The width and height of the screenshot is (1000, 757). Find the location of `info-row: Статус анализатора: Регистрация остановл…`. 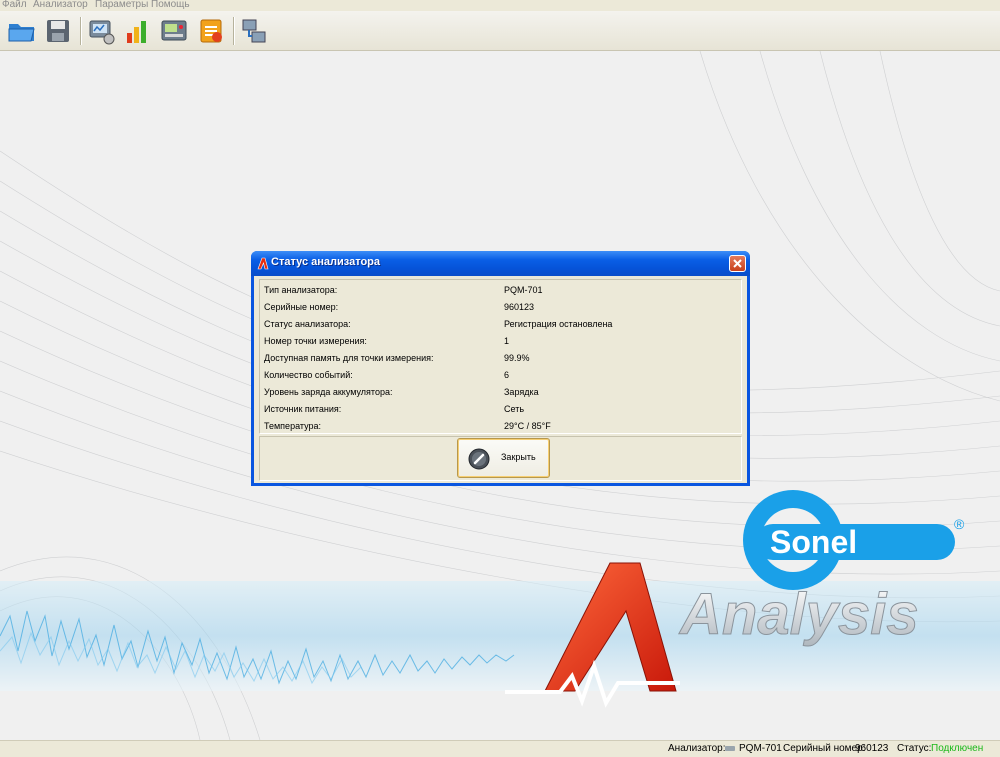

info-row: Статус анализатора: Регистрация остановл… is located at coordinates (500, 324).